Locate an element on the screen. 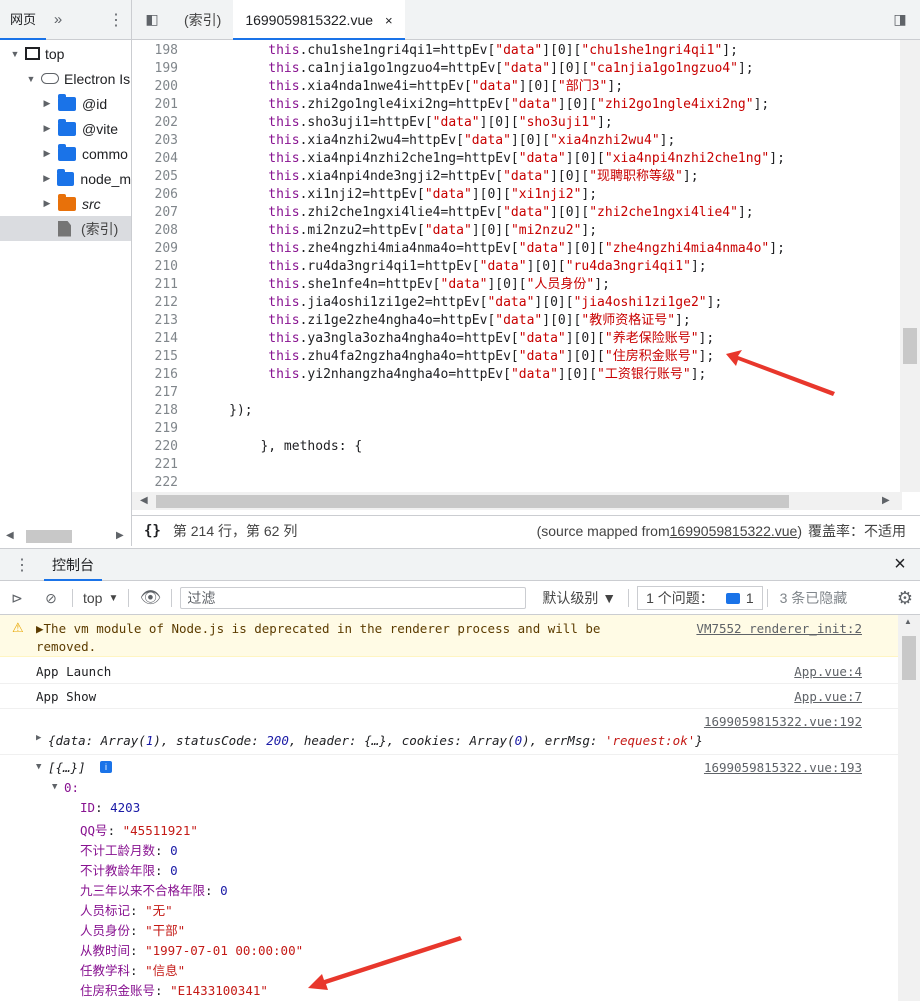 The height and width of the screenshot is (1001, 920). navigator-horizontal-scrollbar: ◀ ▶ is located at coordinates (65, 536).